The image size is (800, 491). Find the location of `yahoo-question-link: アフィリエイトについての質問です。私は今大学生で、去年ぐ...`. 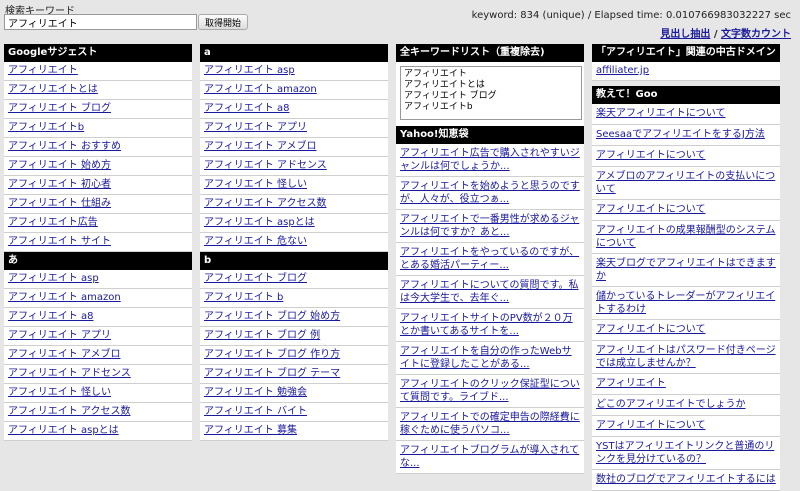

yahoo-question-link: アフィリエイトについての質問です。私は今大学生で、去年ぐ... is located at coordinates (489, 292).